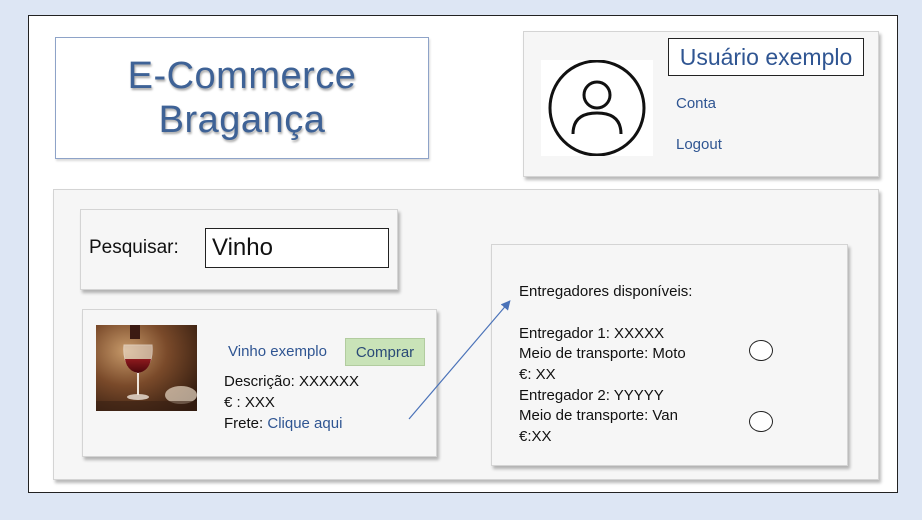 This screenshot has height=520, width=922. I want to click on product-price: € : XXX, so click(249, 402).